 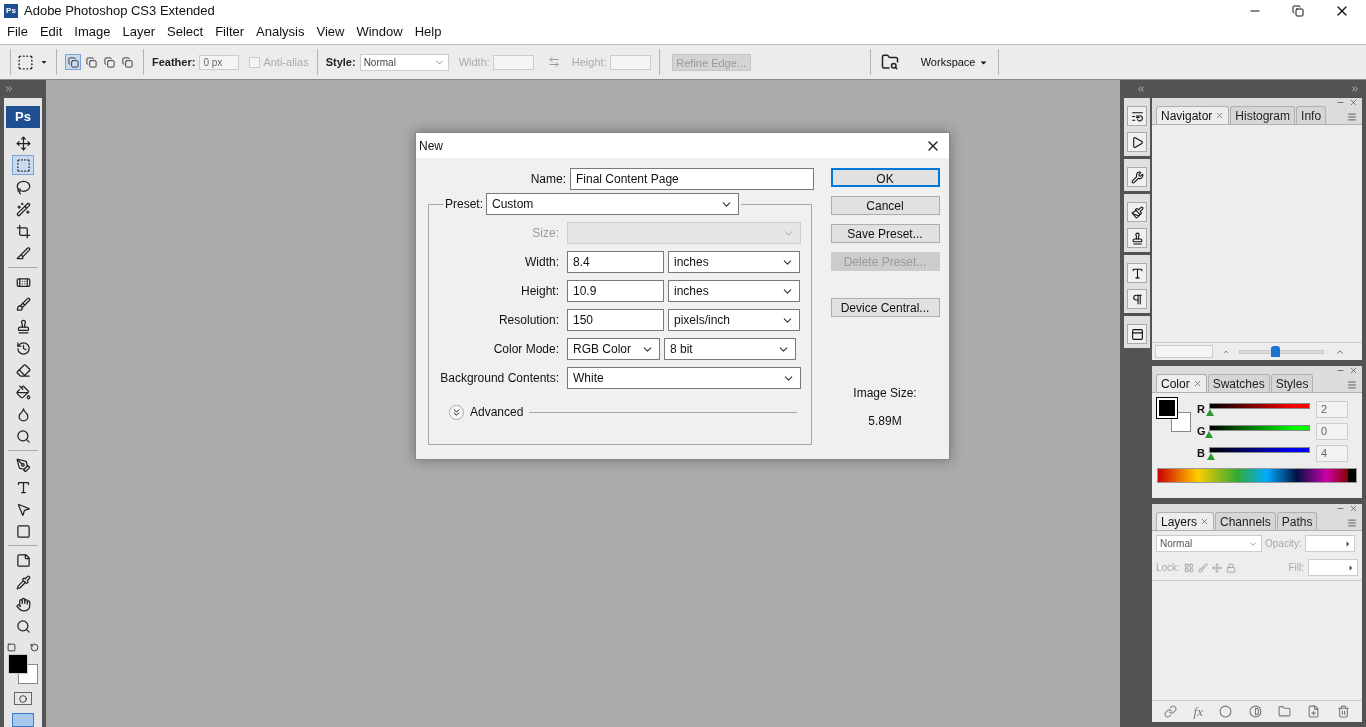 I want to click on field-label: Width:, so click(x=541, y=262).